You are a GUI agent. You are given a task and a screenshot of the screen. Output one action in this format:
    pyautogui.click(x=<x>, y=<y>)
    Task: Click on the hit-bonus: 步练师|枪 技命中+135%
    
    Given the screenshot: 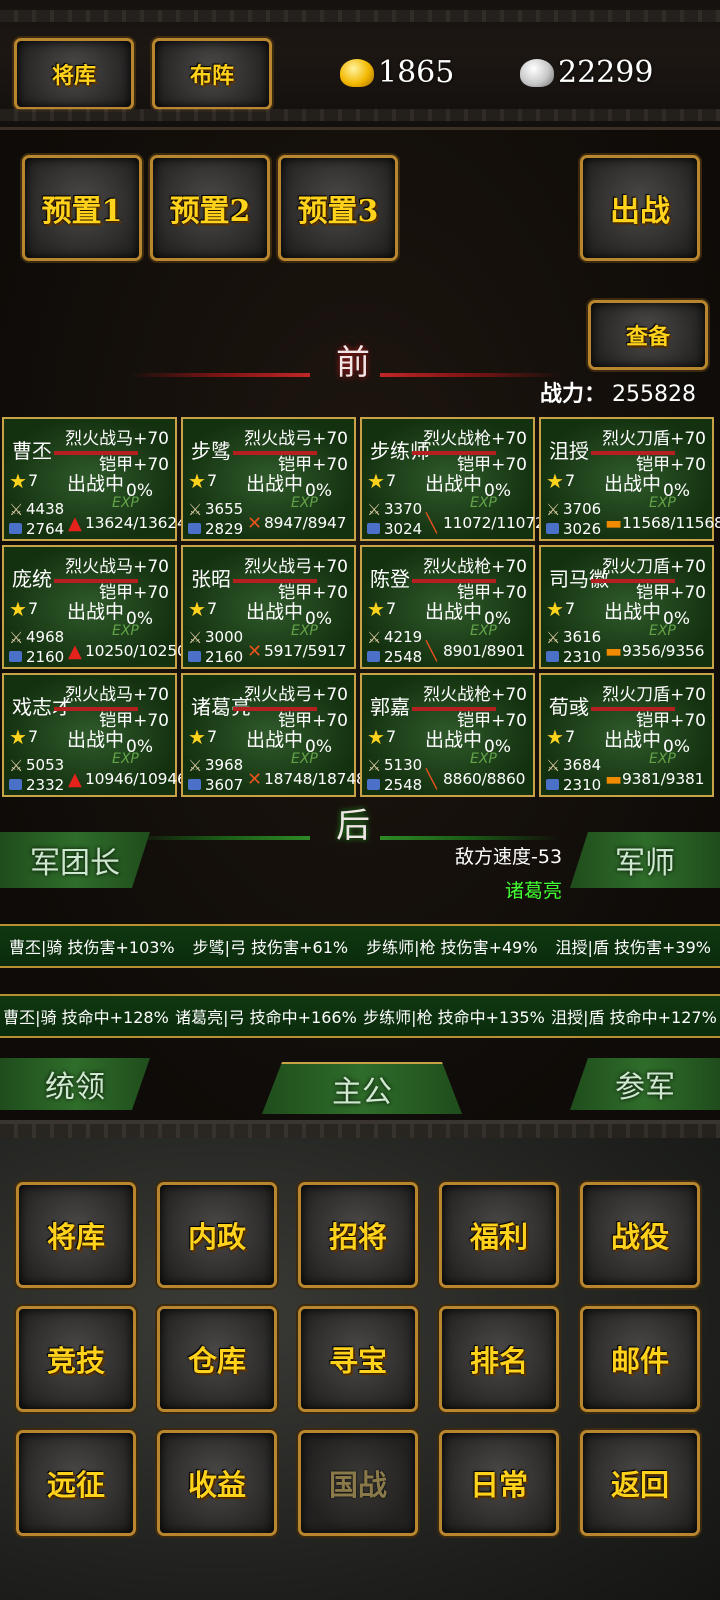 What is the action you would take?
    pyautogui.click(x=454, y=1017)
    